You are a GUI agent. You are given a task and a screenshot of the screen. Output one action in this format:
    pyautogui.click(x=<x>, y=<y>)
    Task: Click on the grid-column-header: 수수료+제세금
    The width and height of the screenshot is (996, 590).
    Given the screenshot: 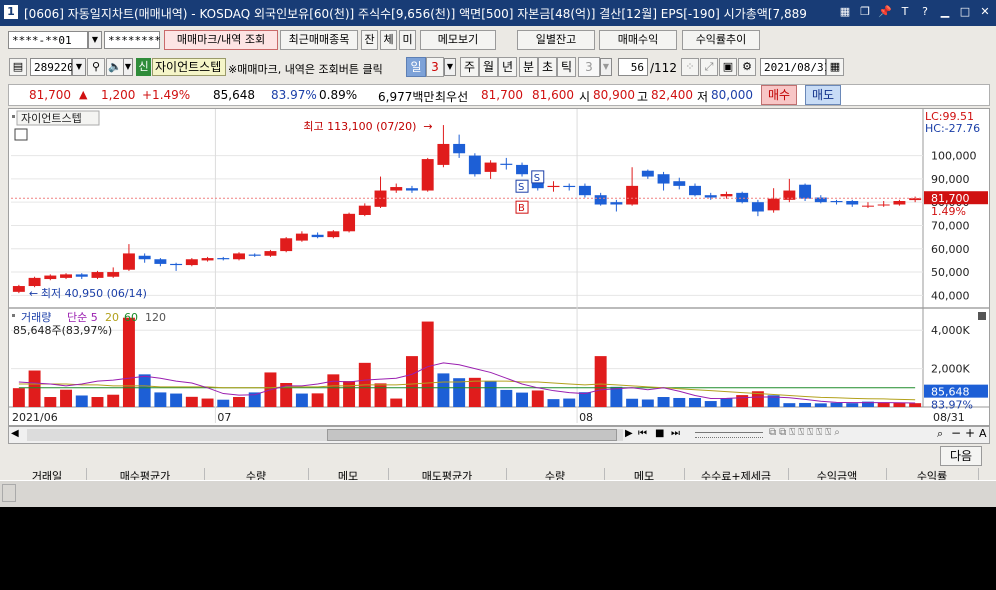 What is the action you would take?
    pyautogui.click(x=736, y=474)
    